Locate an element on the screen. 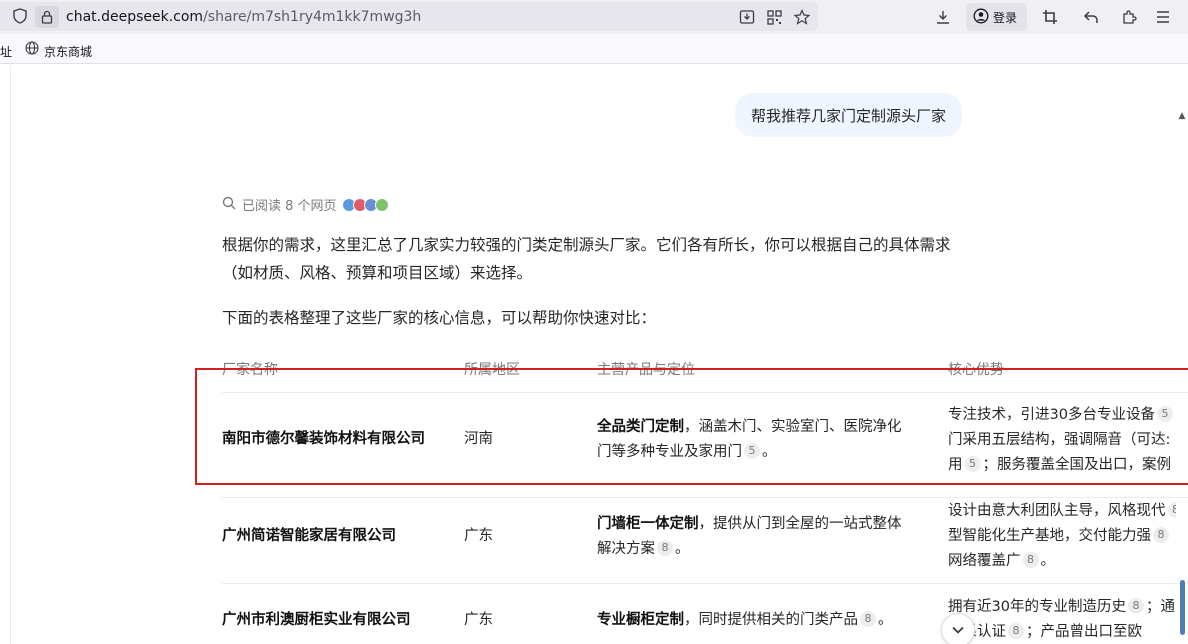  product-desc: ，提供从门到全屋的一站式整体 is located at coordinates (800, 524).